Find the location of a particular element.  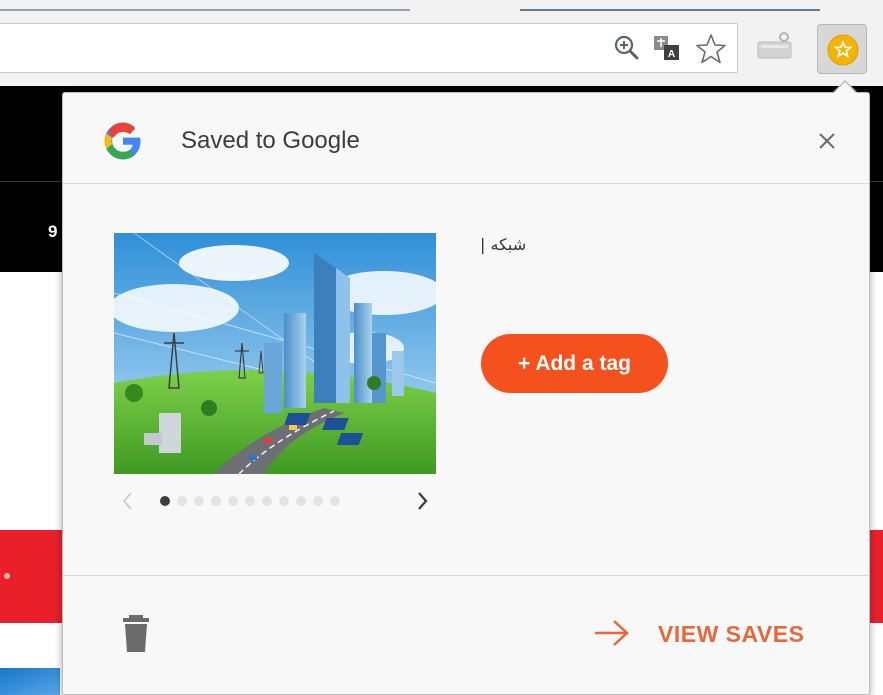

popup-title: Saved to Google is located at coordinates (270, 140).